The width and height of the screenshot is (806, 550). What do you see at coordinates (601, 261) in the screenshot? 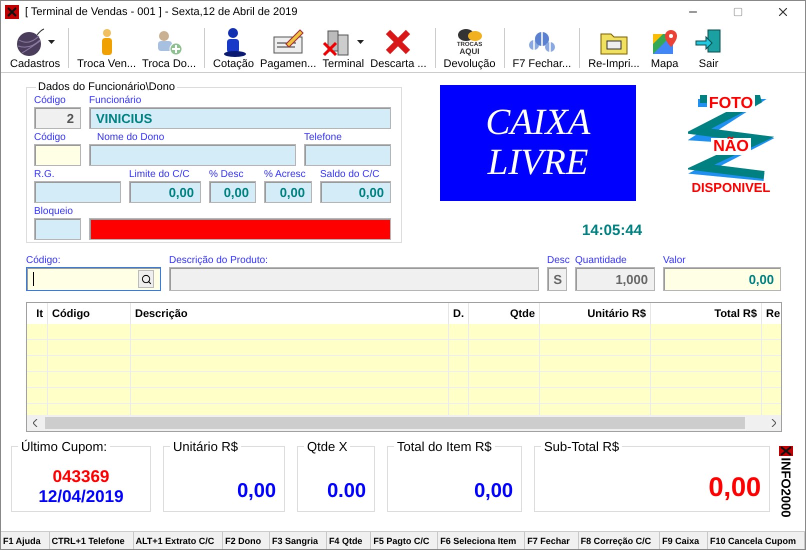
I see `field-label: Quantidade` at bounding box center [601, 261].